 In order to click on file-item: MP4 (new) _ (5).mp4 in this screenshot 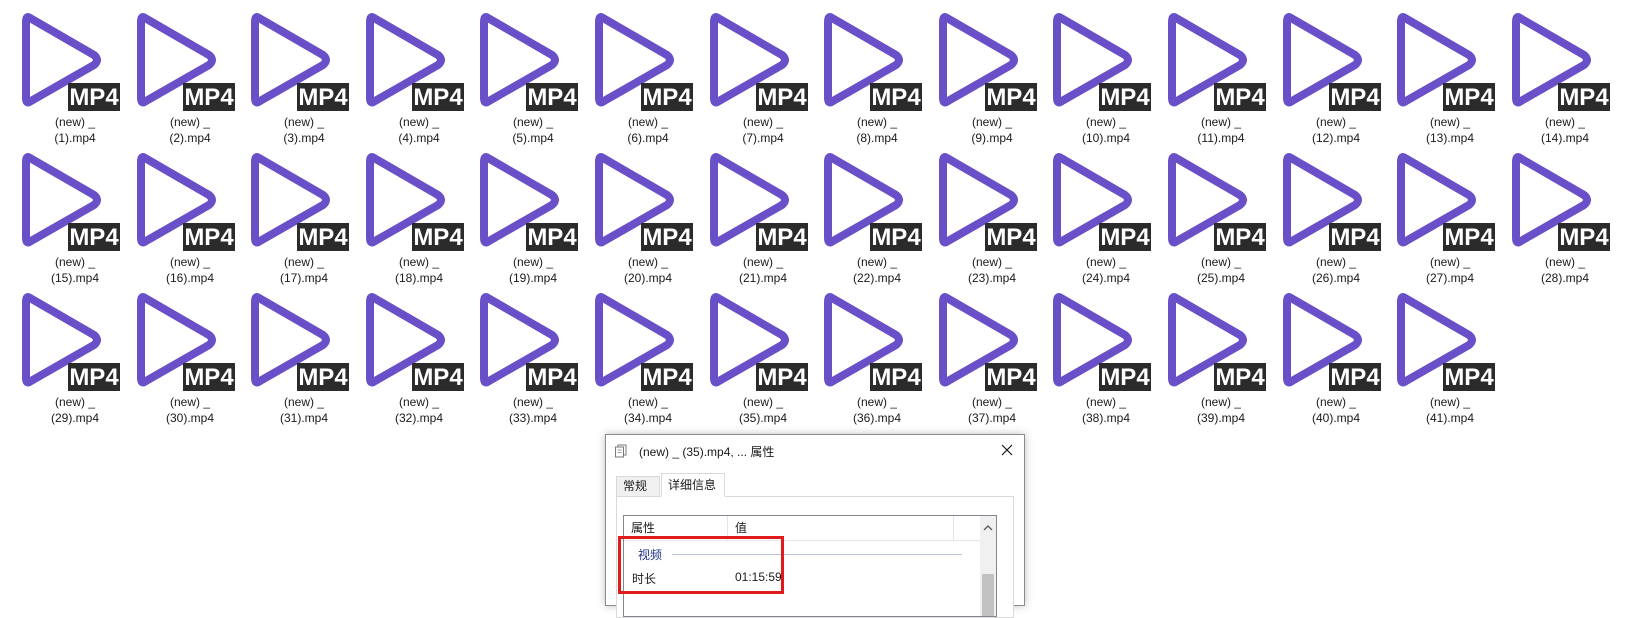, I will do `click(533, 77)`.